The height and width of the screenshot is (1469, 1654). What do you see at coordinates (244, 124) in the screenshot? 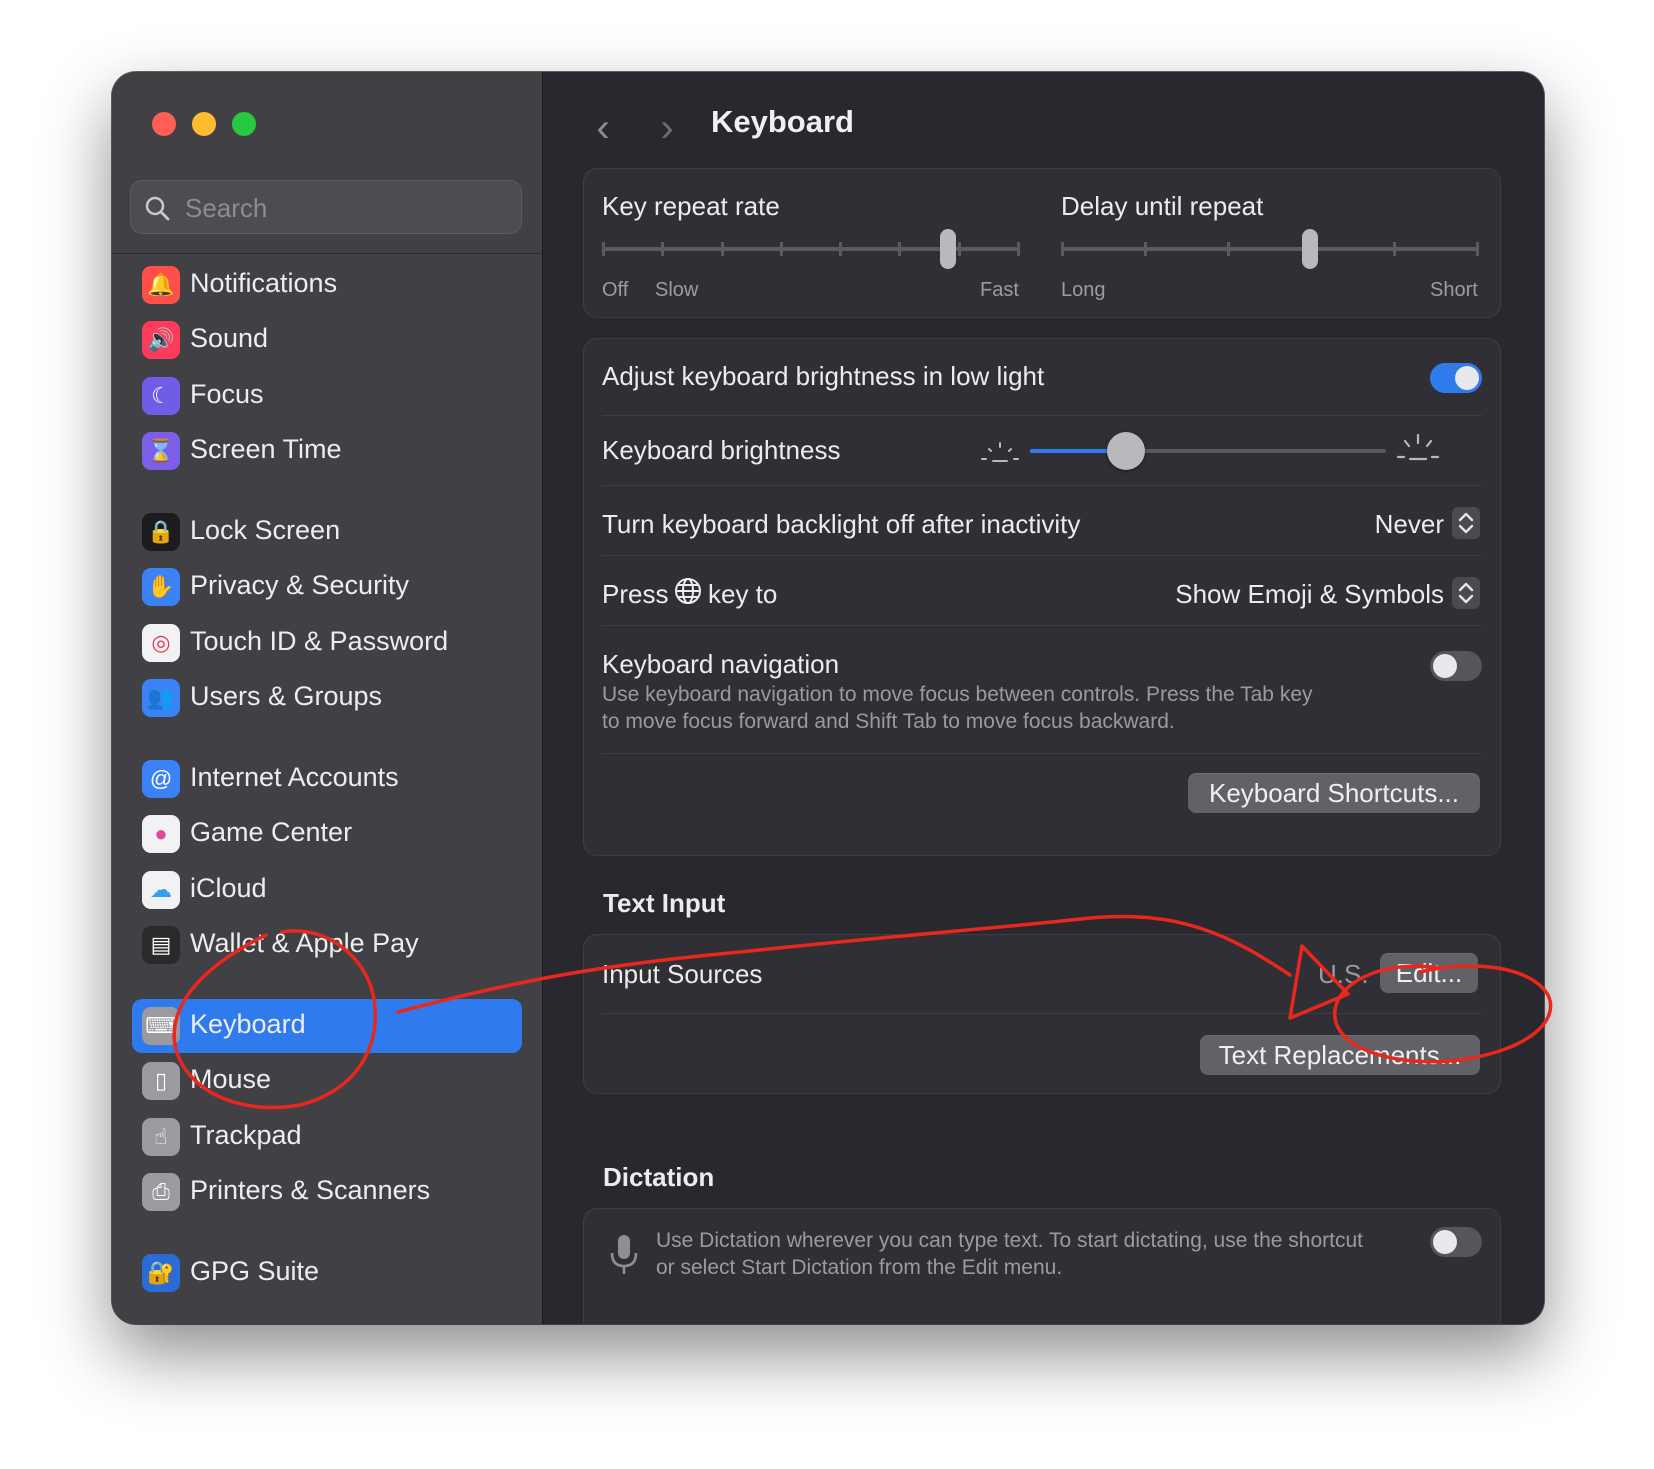
I see `zoom-window-button` at bounding box center [244, 124].